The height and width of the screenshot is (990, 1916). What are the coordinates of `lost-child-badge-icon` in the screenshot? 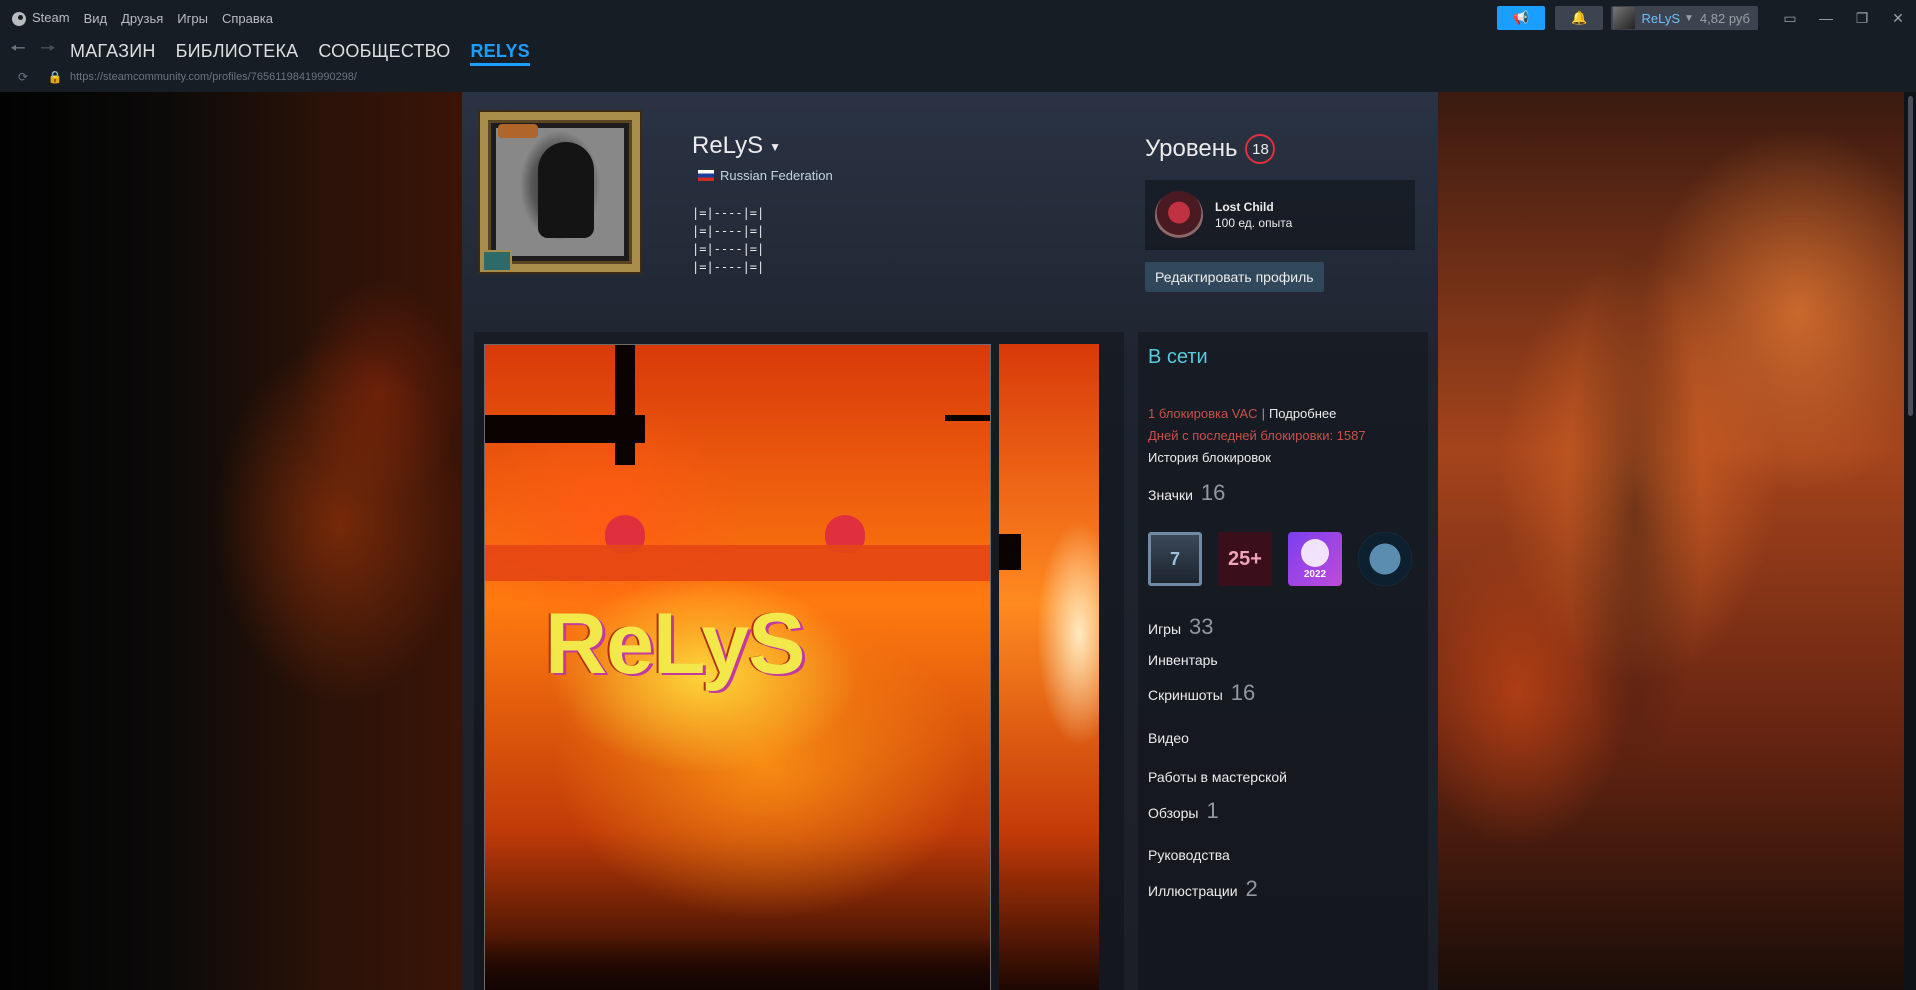 It's located at (1179, 215).